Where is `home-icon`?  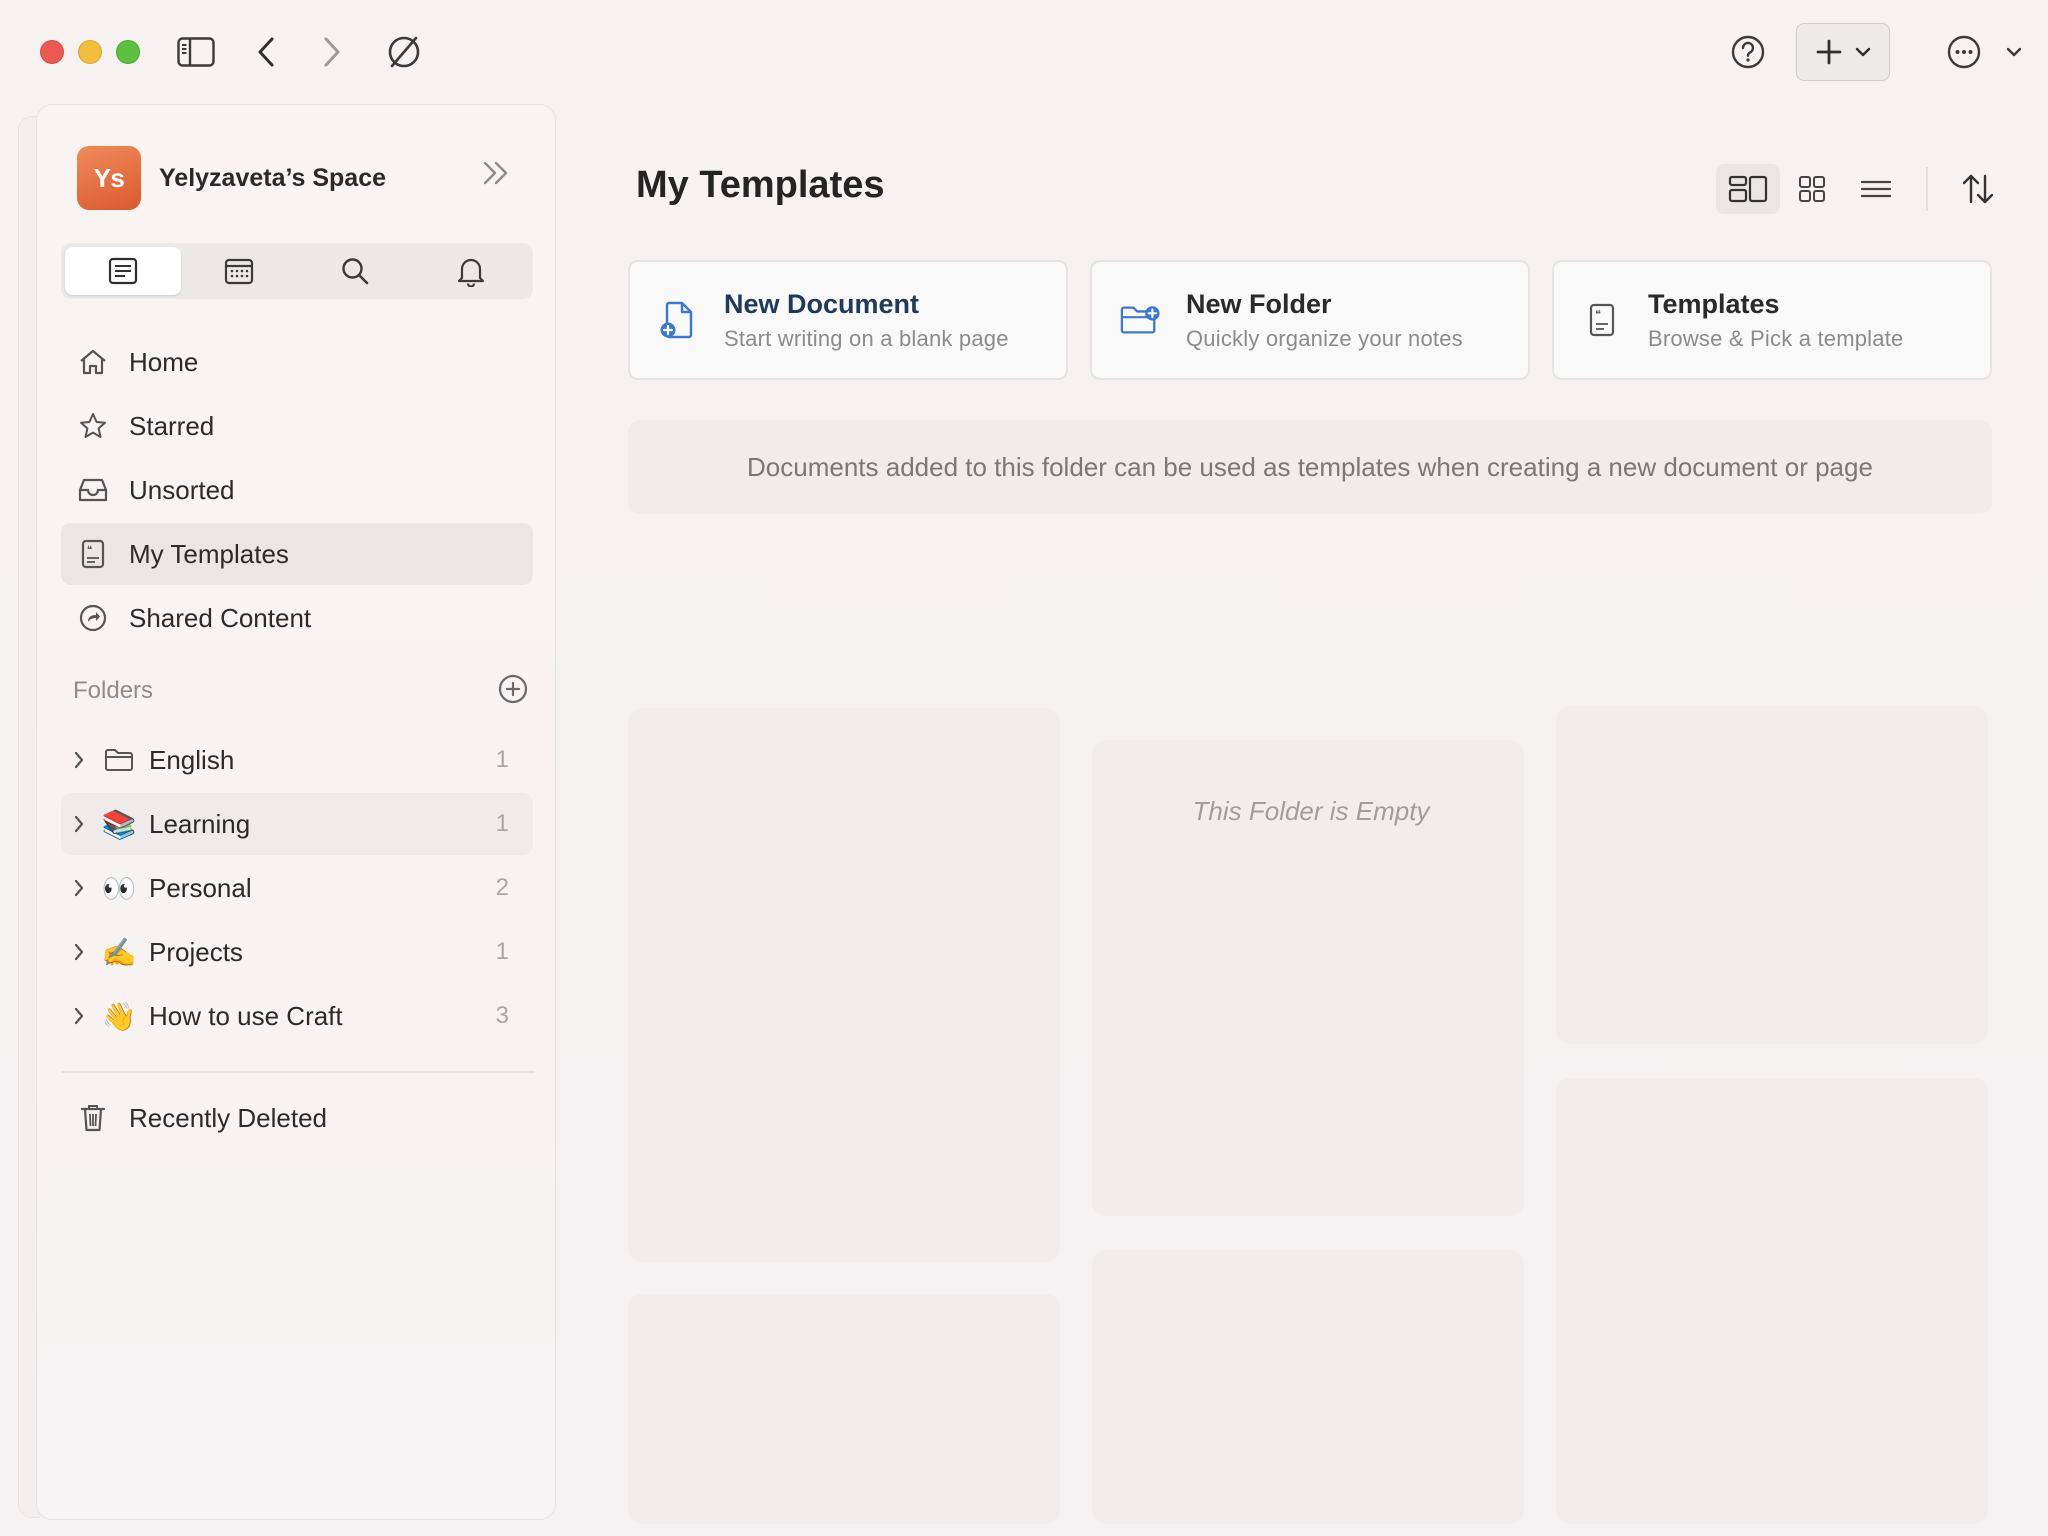
home-icon is located at coordinates (93, 362).